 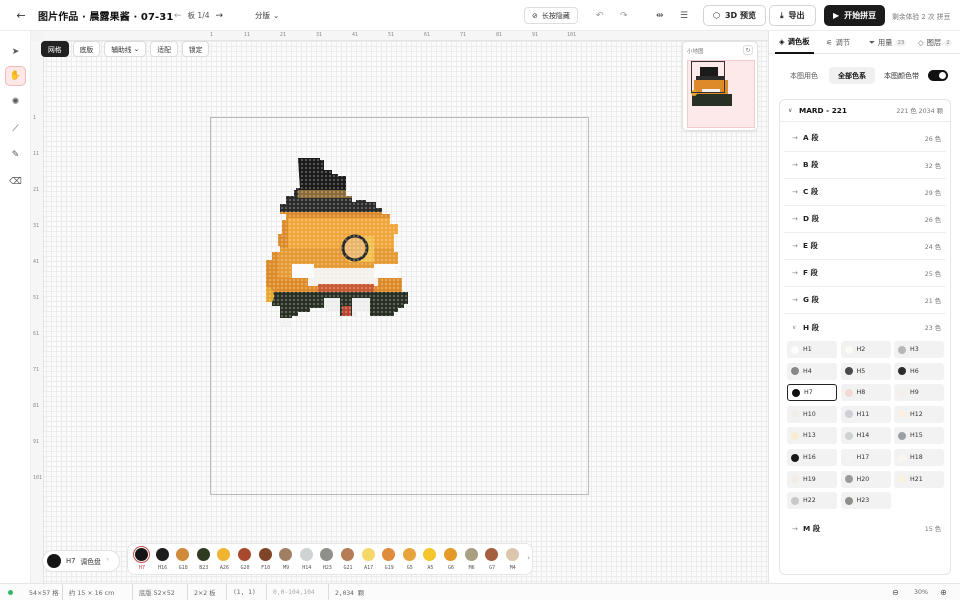 I want to click on color-chip-h21: H21, so click(x=919, y=479).